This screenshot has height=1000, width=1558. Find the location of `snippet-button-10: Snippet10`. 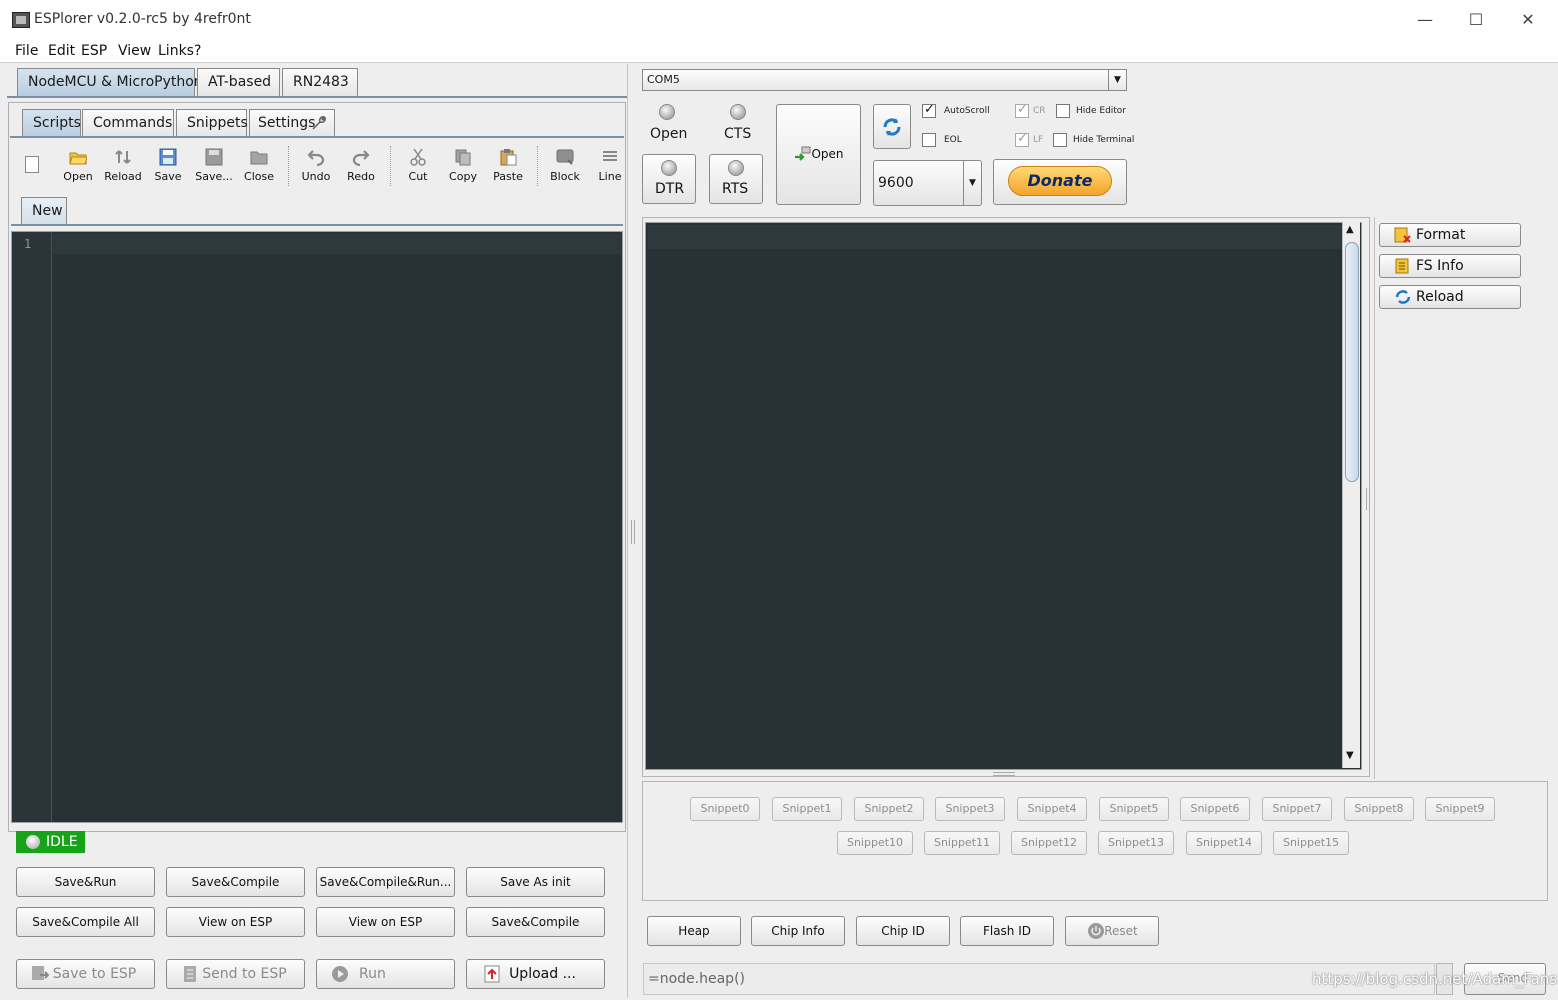

snippet-button-10: Snippet10 is located at coordinates (875, 843).